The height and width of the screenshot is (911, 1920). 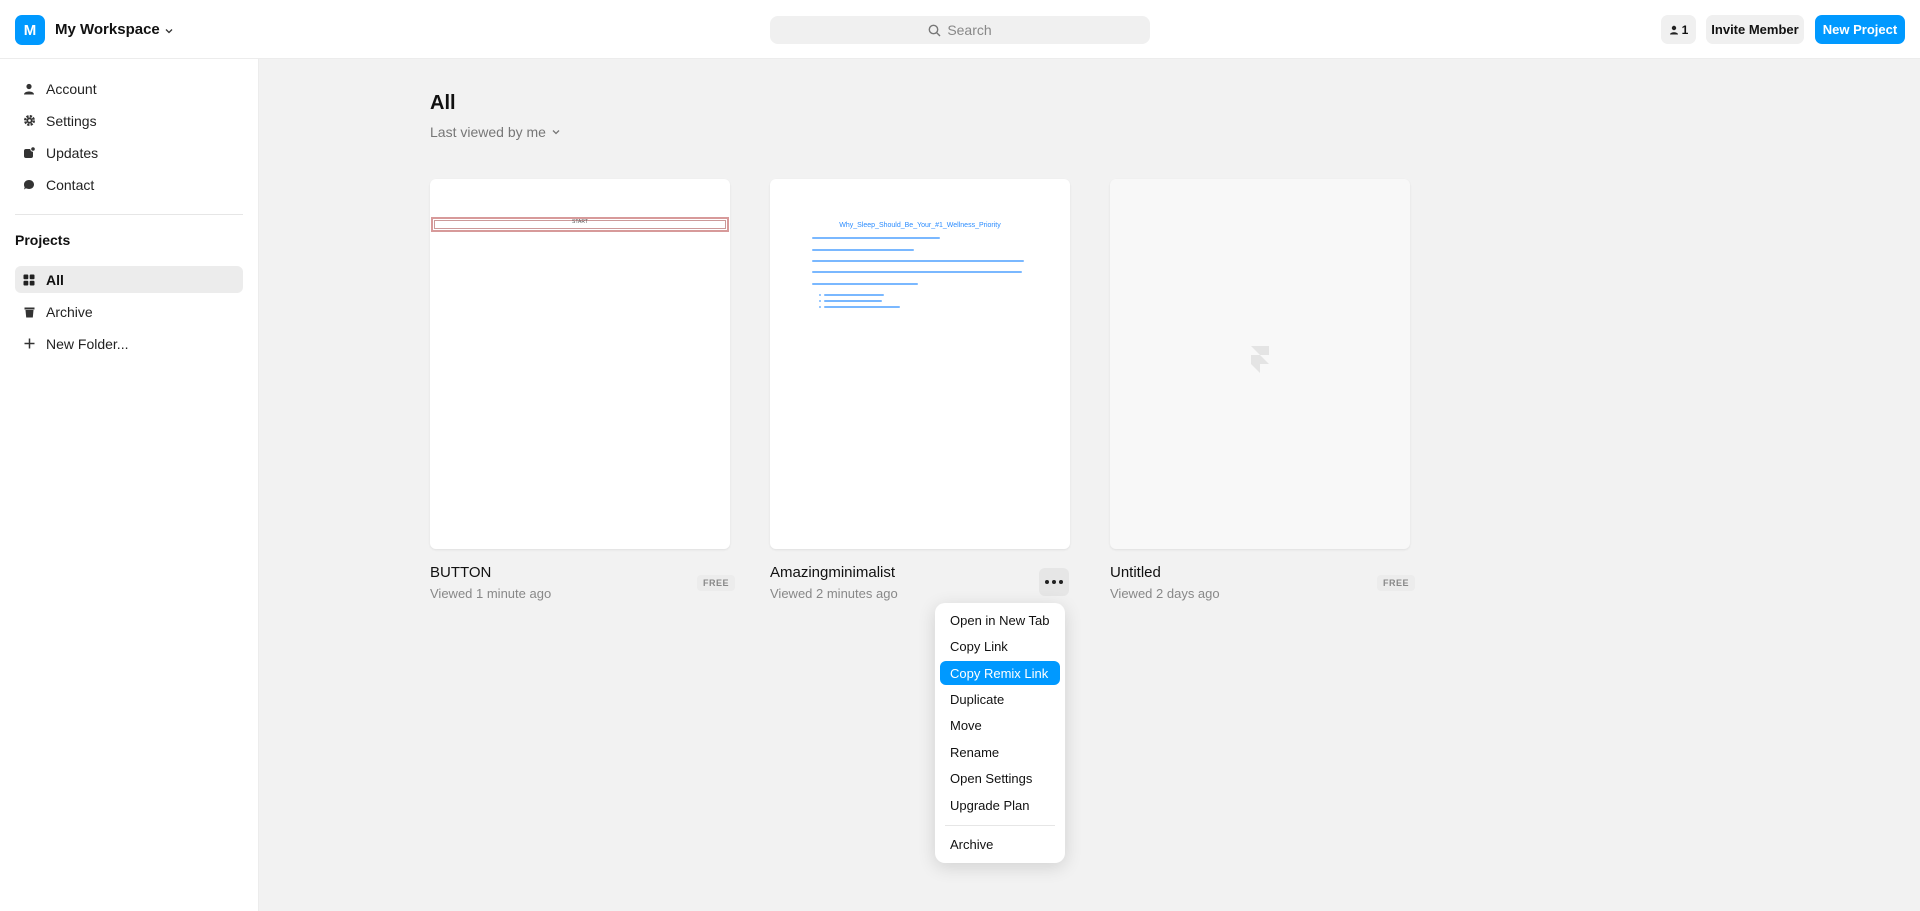 I want to click on search-placeholder: Search, so click(x=969, y=30).